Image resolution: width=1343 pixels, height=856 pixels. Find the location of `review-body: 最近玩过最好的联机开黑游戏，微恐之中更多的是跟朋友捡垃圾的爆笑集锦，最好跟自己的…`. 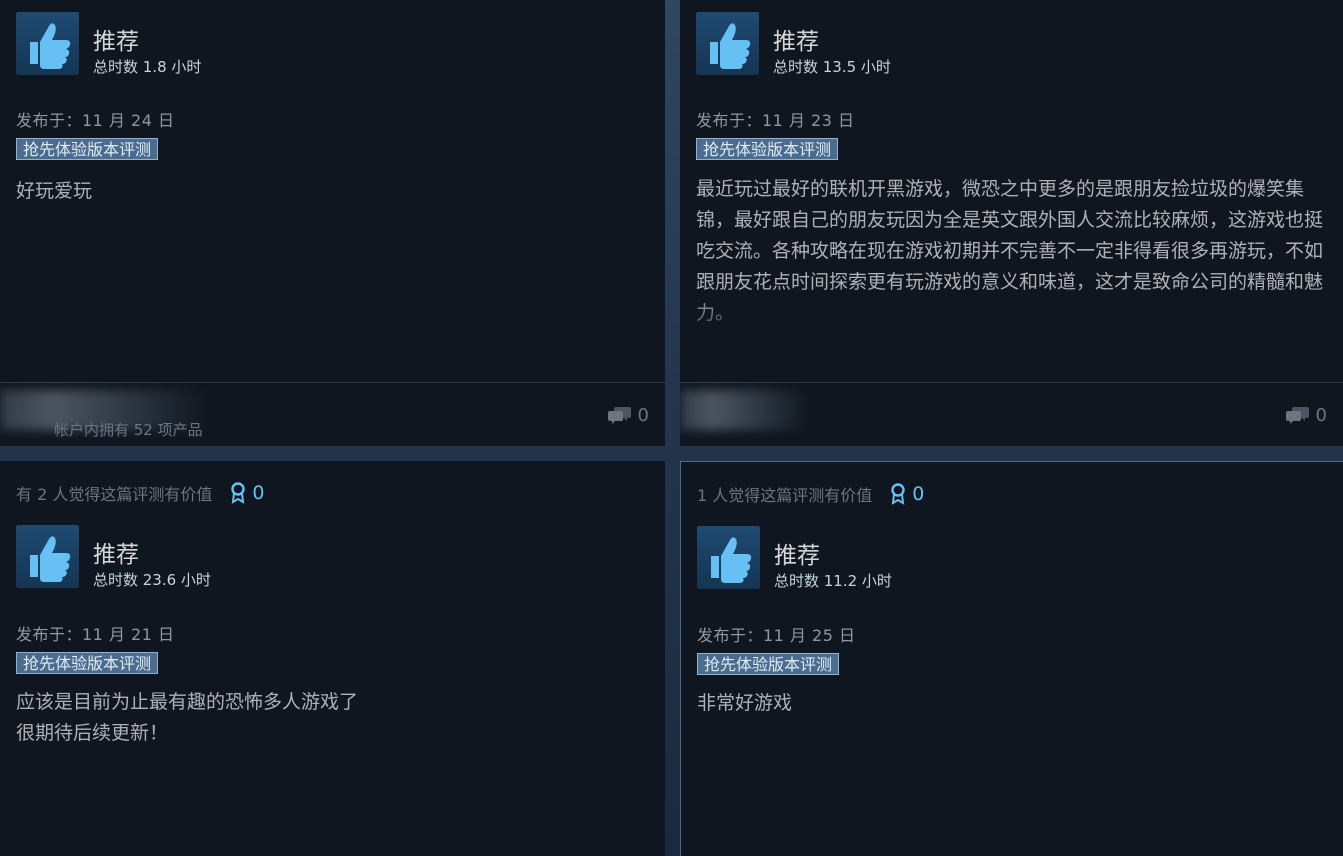

review-body: 最近玩过最好的联机开黑游戏，微恐之中更多的是跟朋友捡垃圾的爆笑集锦，最好跟自己的… is located at coordinates (1010, 251).